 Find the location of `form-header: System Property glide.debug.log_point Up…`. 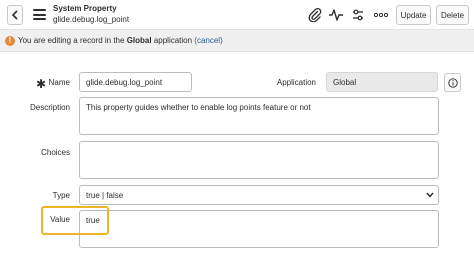

form-header: System Property glide.debug.log_point Up… is located at coordinates (237, 15).